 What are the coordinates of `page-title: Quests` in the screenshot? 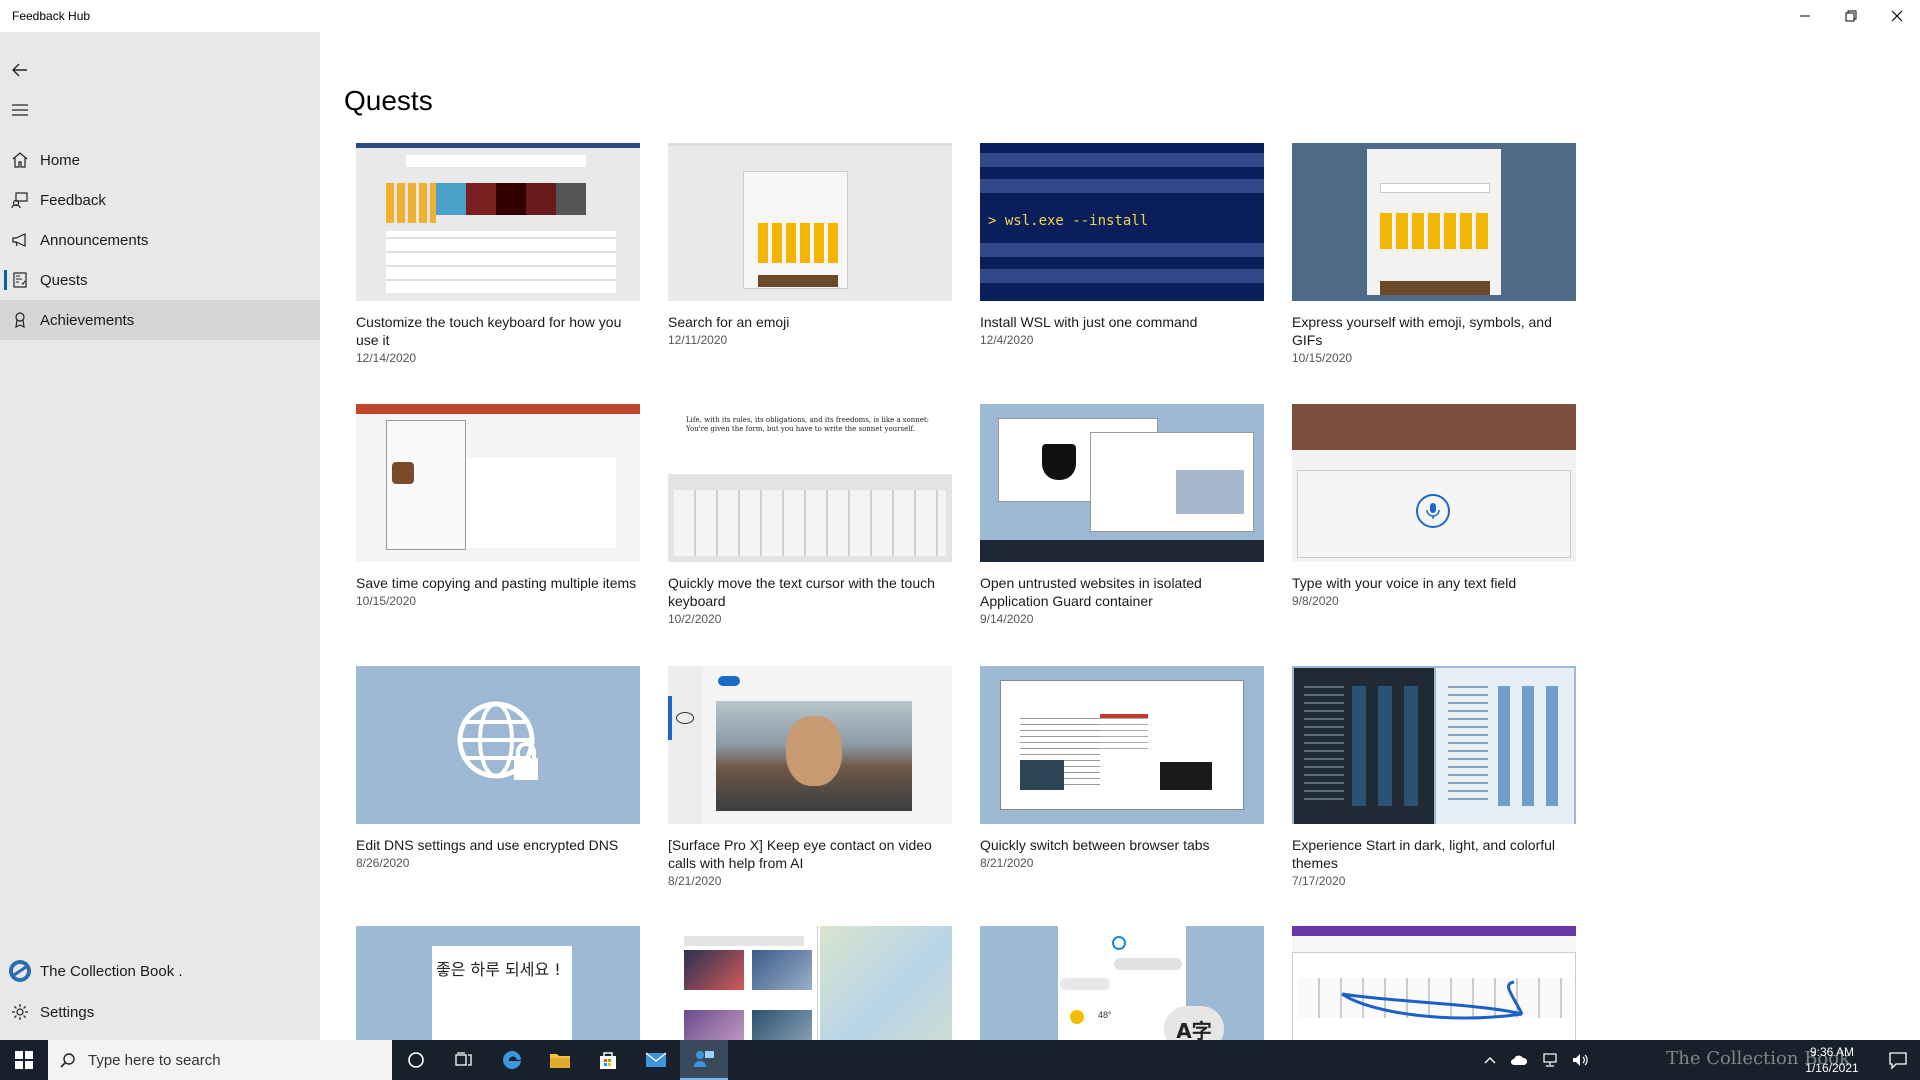 It's located at (388, 100).